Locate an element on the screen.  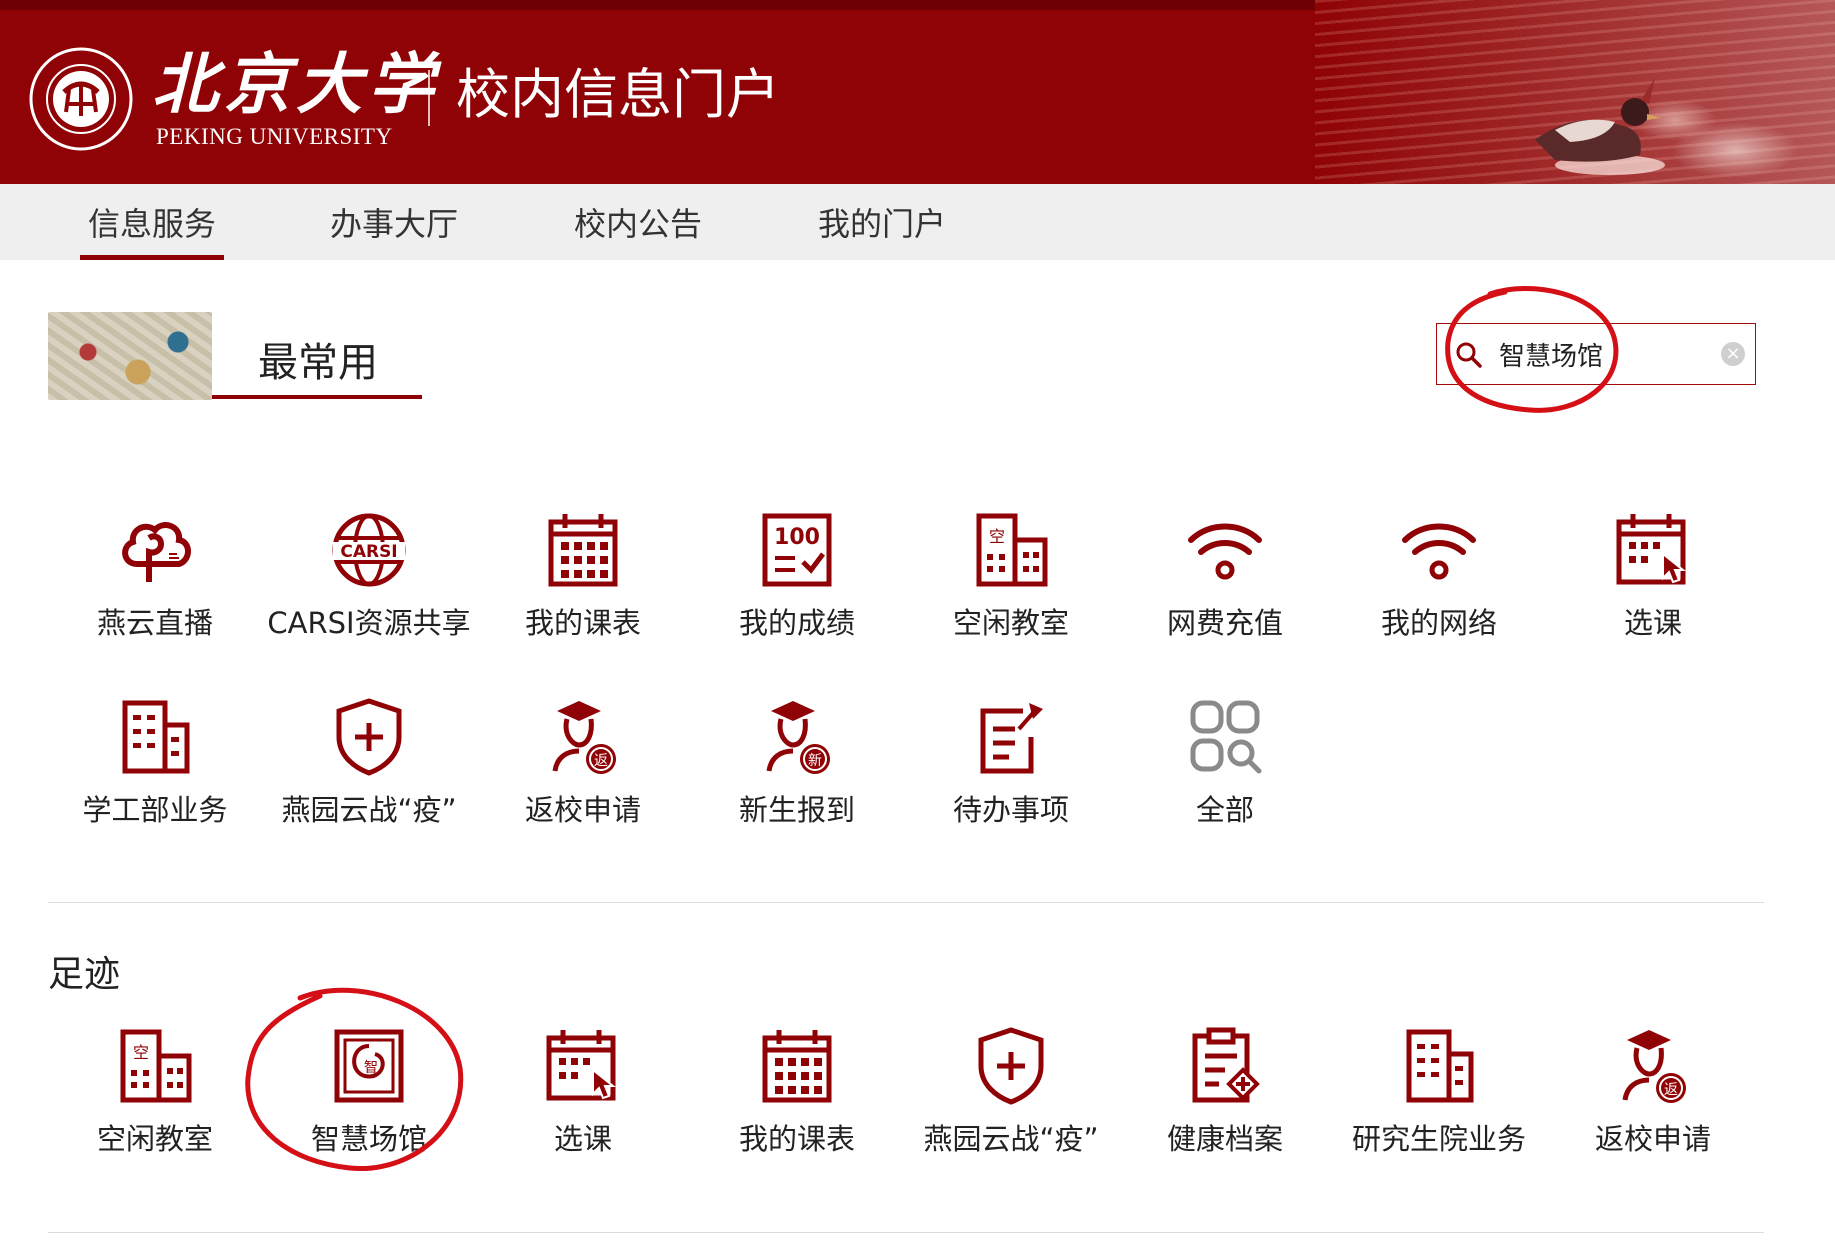
footprint-return-application: 返 返校申请 is located at coordinates (1653, 1101).